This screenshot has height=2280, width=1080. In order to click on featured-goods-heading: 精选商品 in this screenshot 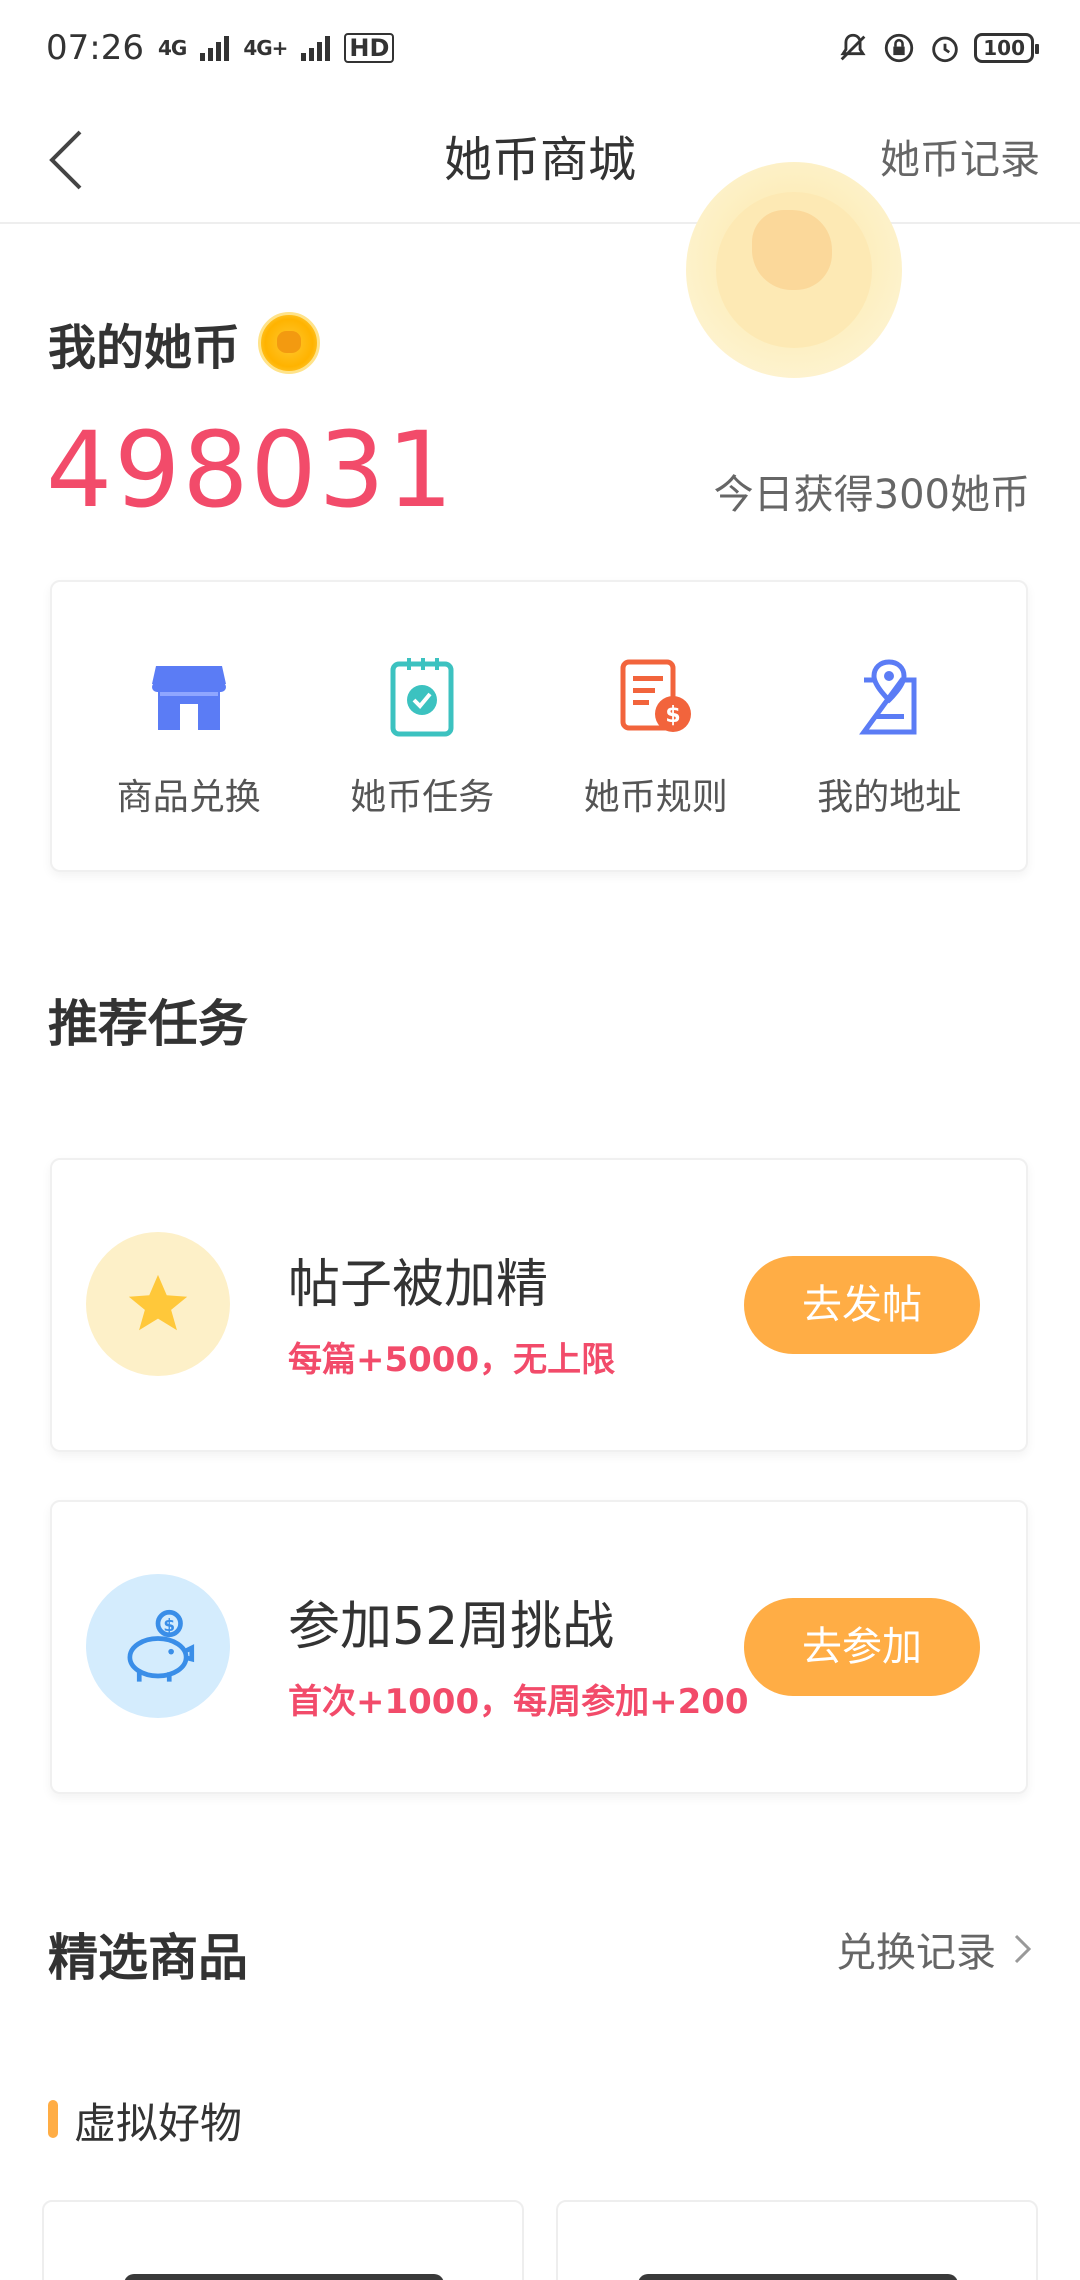, I will do `click(148, 1958)`.